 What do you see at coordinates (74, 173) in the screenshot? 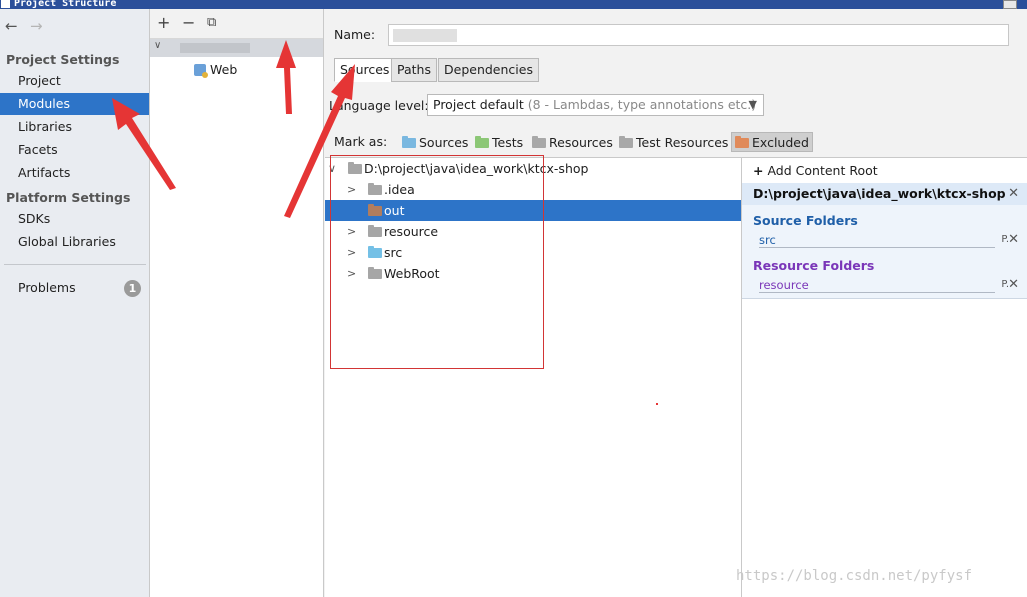
I see `nav-item-artifacts: Artifacts` at bounding box center [74, 173].